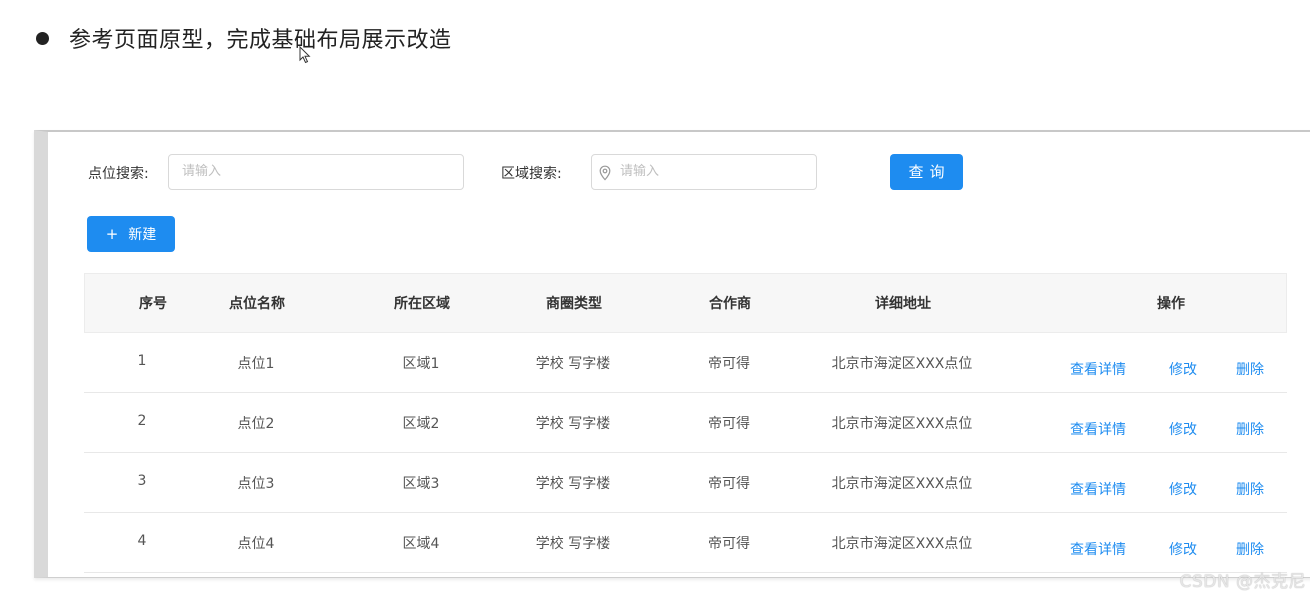 This screenshot has height=598, width=1310. I want to click on cell-area: 区域3, so click(421, 484).